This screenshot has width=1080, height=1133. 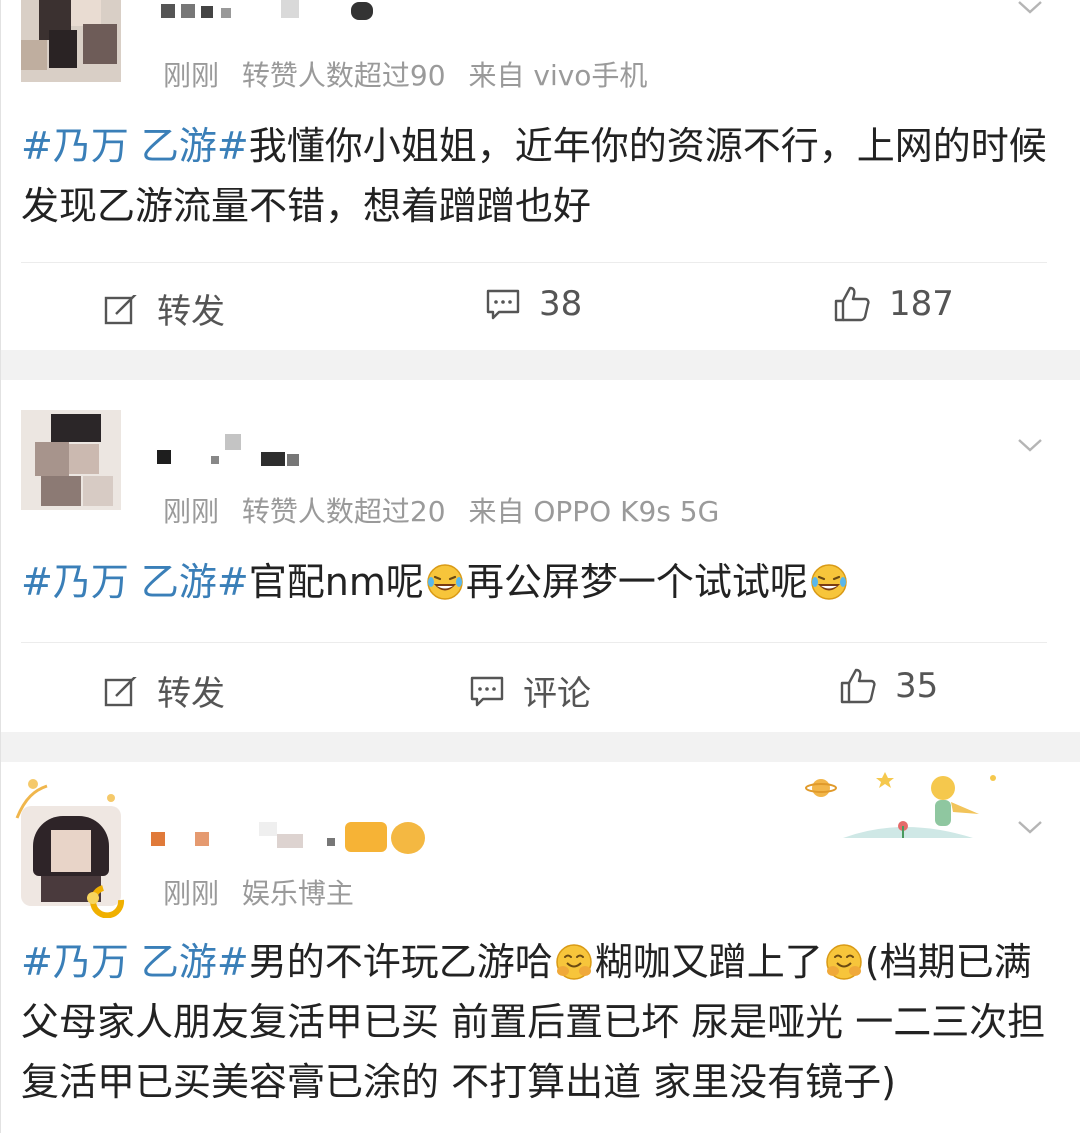 I want to click on post-meta: 刚刚 转赞人数超过90 来自 vivo手机, so click(x=412, y=74).